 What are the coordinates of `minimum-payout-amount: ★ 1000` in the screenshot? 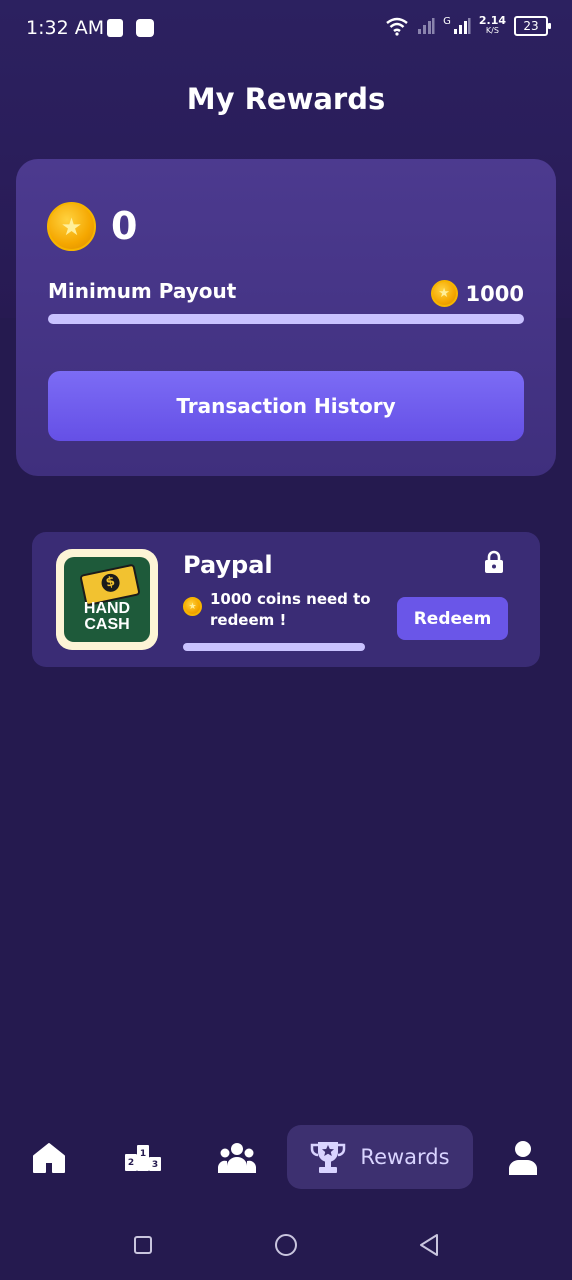 It's located at (477, 293).